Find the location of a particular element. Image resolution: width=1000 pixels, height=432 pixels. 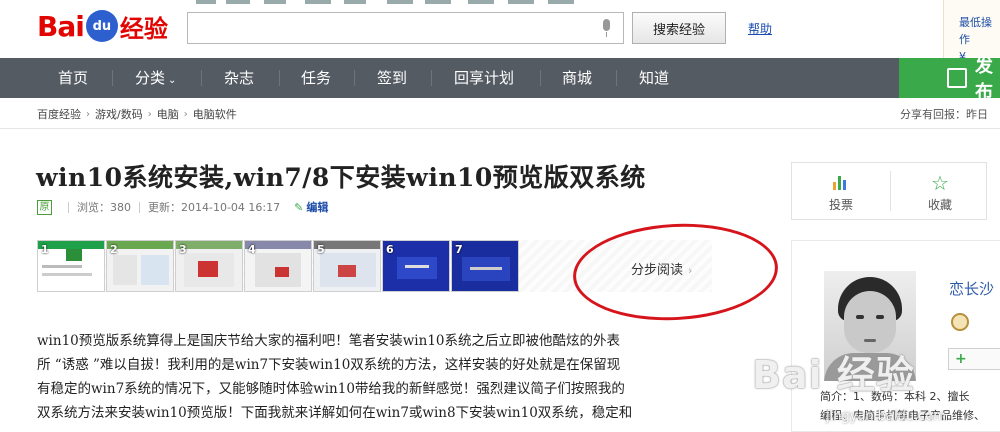

nav-item-zhidao: 知道 is located at coordinates (654, 78).